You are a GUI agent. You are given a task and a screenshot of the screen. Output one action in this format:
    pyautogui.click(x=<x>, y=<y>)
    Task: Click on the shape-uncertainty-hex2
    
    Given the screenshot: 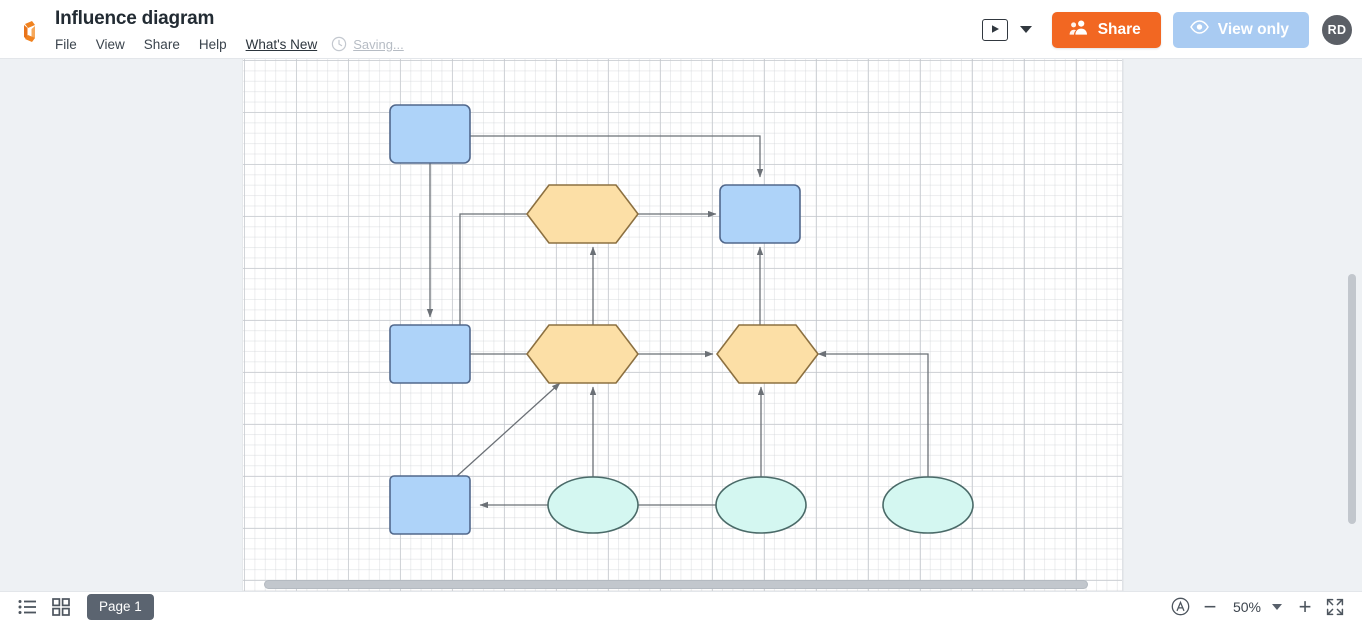 What is the action you would take?
    pyautogui.click(x=582, y=354)
    